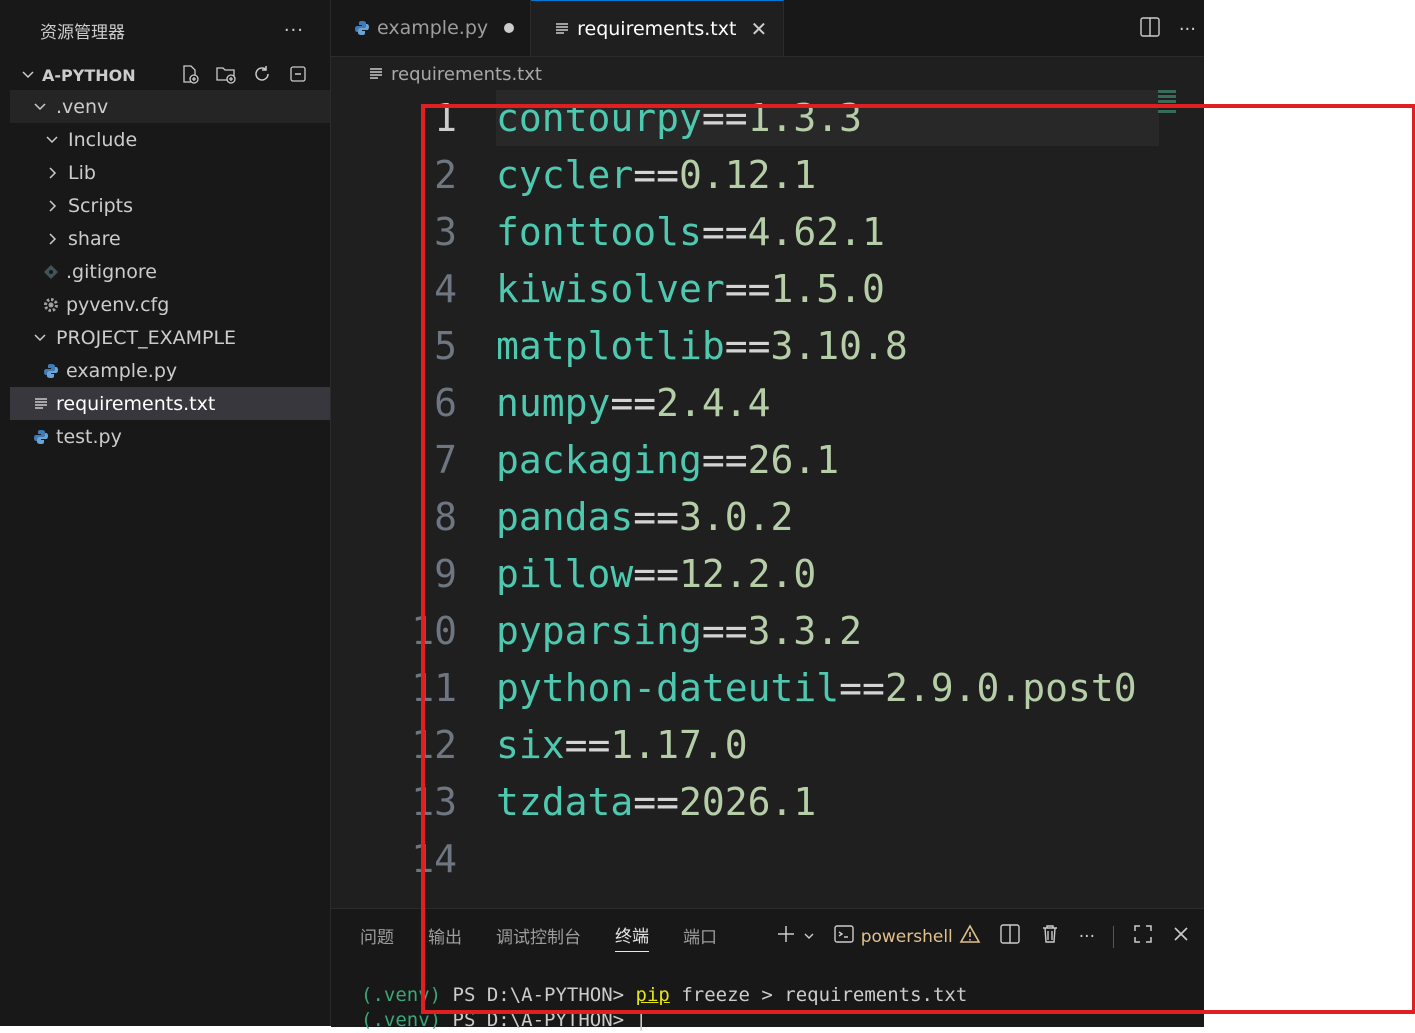 Image resolution: width=1415 pixels, height=1033 pixels. What do you see at coordinates (1150, 29) in the screenshot?
I see `split-editor-icon` at bounding box center [1150, 29].